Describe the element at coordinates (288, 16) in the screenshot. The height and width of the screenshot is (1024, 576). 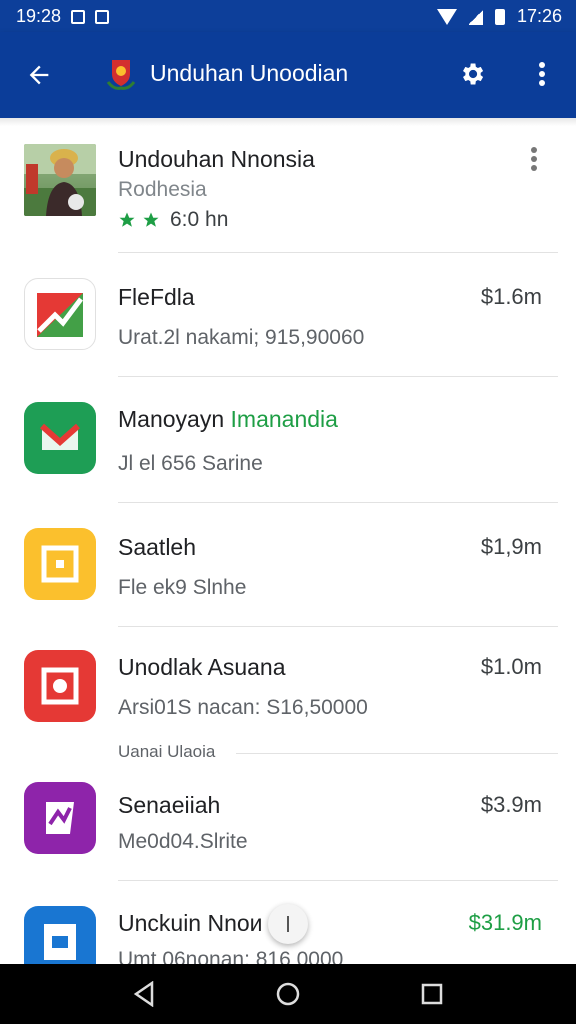
I see `status-bar: 19:28 17:26` at that location.